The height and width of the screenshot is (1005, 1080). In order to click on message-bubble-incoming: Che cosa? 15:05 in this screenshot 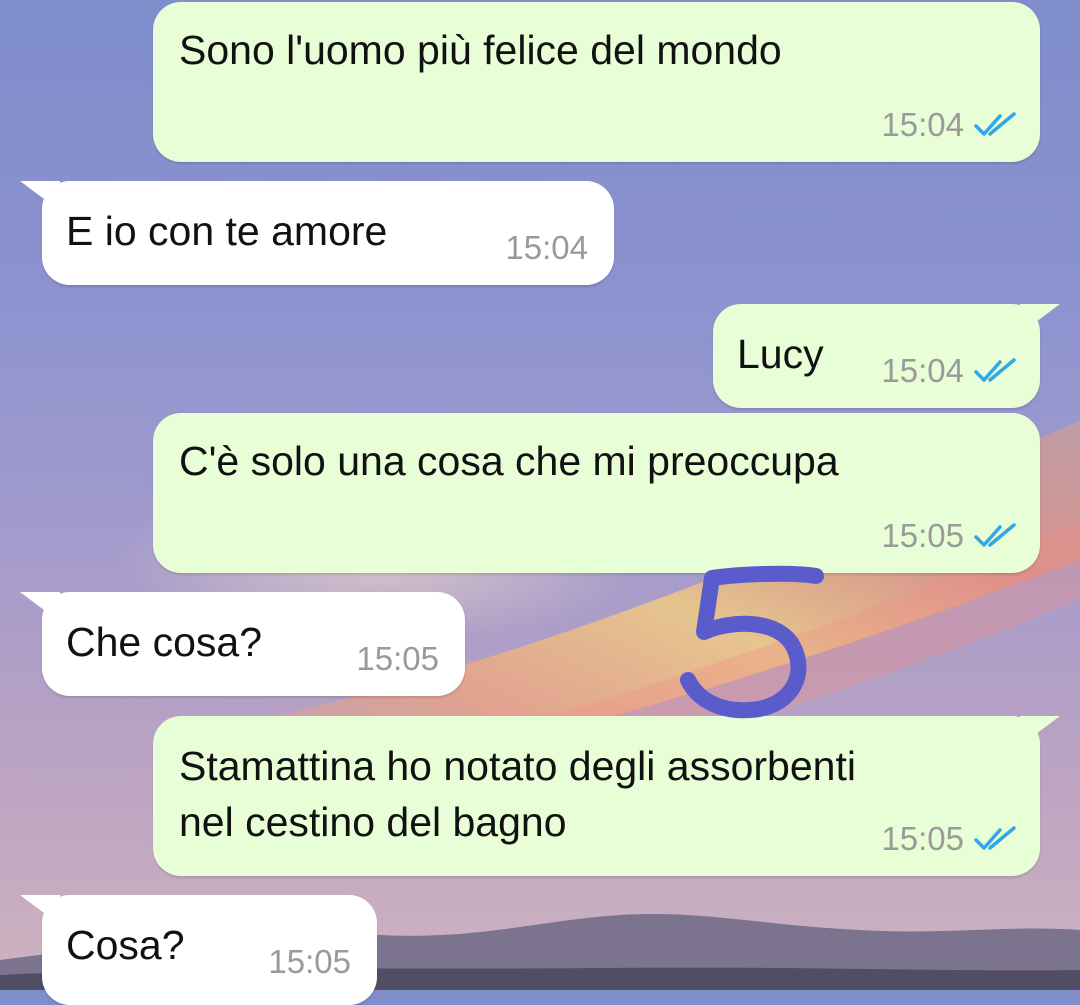, I will do `click(253, 644)`.